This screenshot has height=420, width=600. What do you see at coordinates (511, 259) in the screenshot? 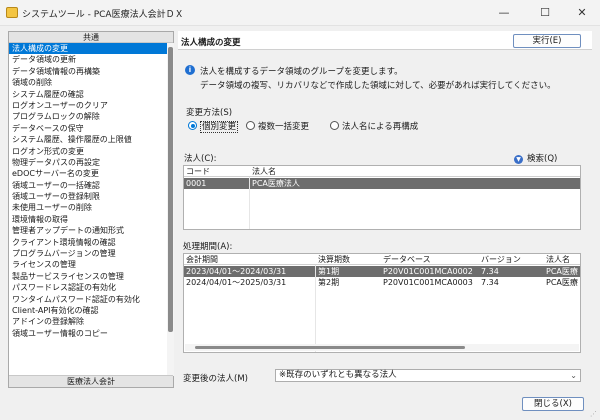
I see `column-header-version: バージョン` at bounding box center [511, 259].